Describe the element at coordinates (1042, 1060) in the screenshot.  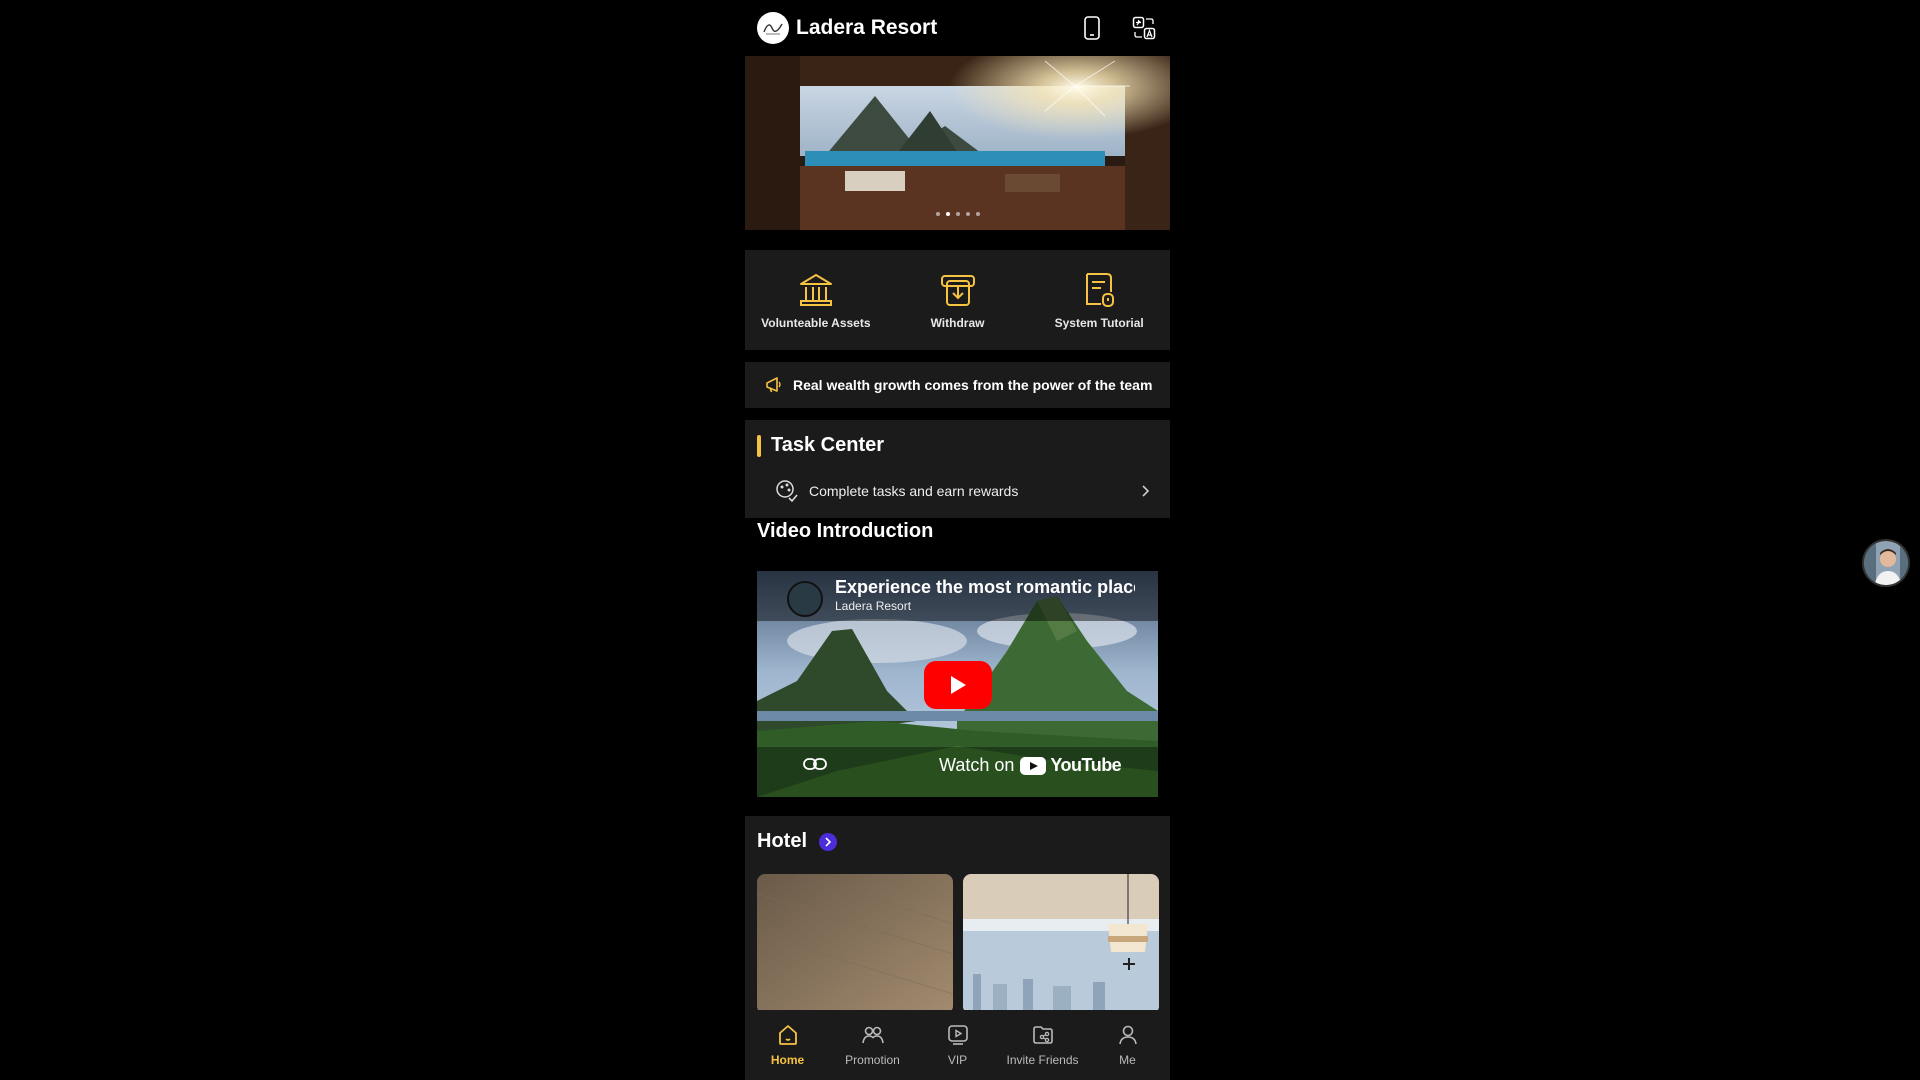
I see `nav-invite-friends-label: Invite Friends` at that location.